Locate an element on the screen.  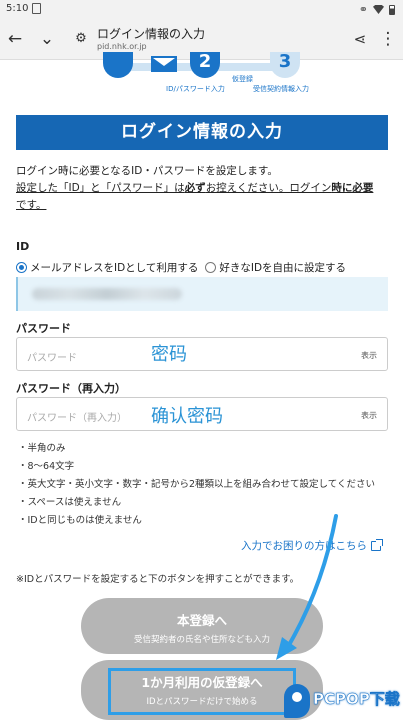
help-link: 入力でお困りの方はこちら is located at coordinates (312, 545).